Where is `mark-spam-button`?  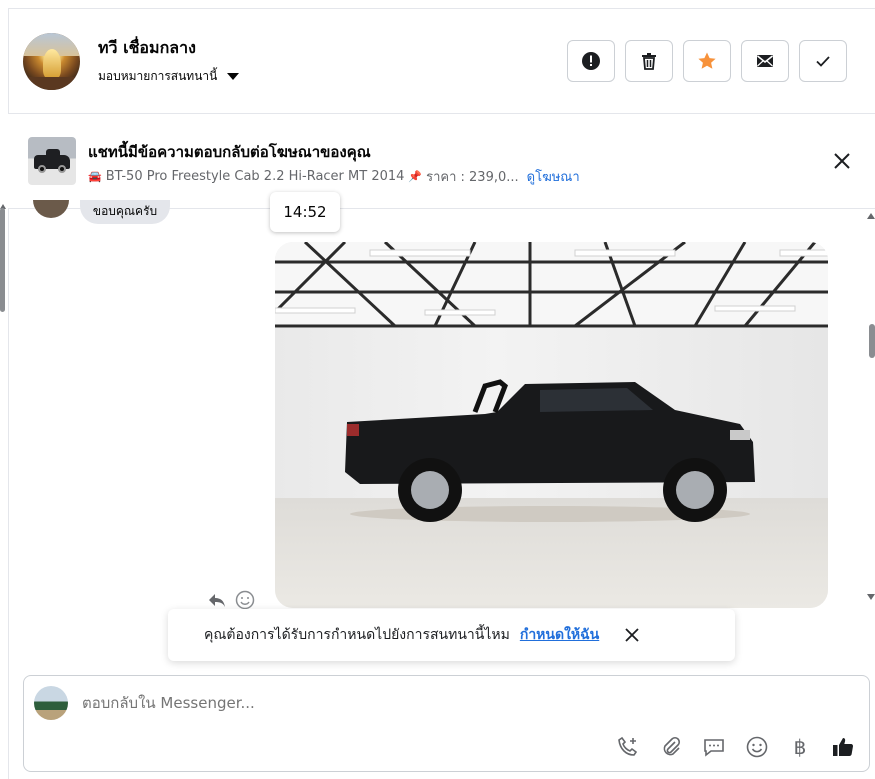
mark-spam-button is located at coordinates (591, 61).